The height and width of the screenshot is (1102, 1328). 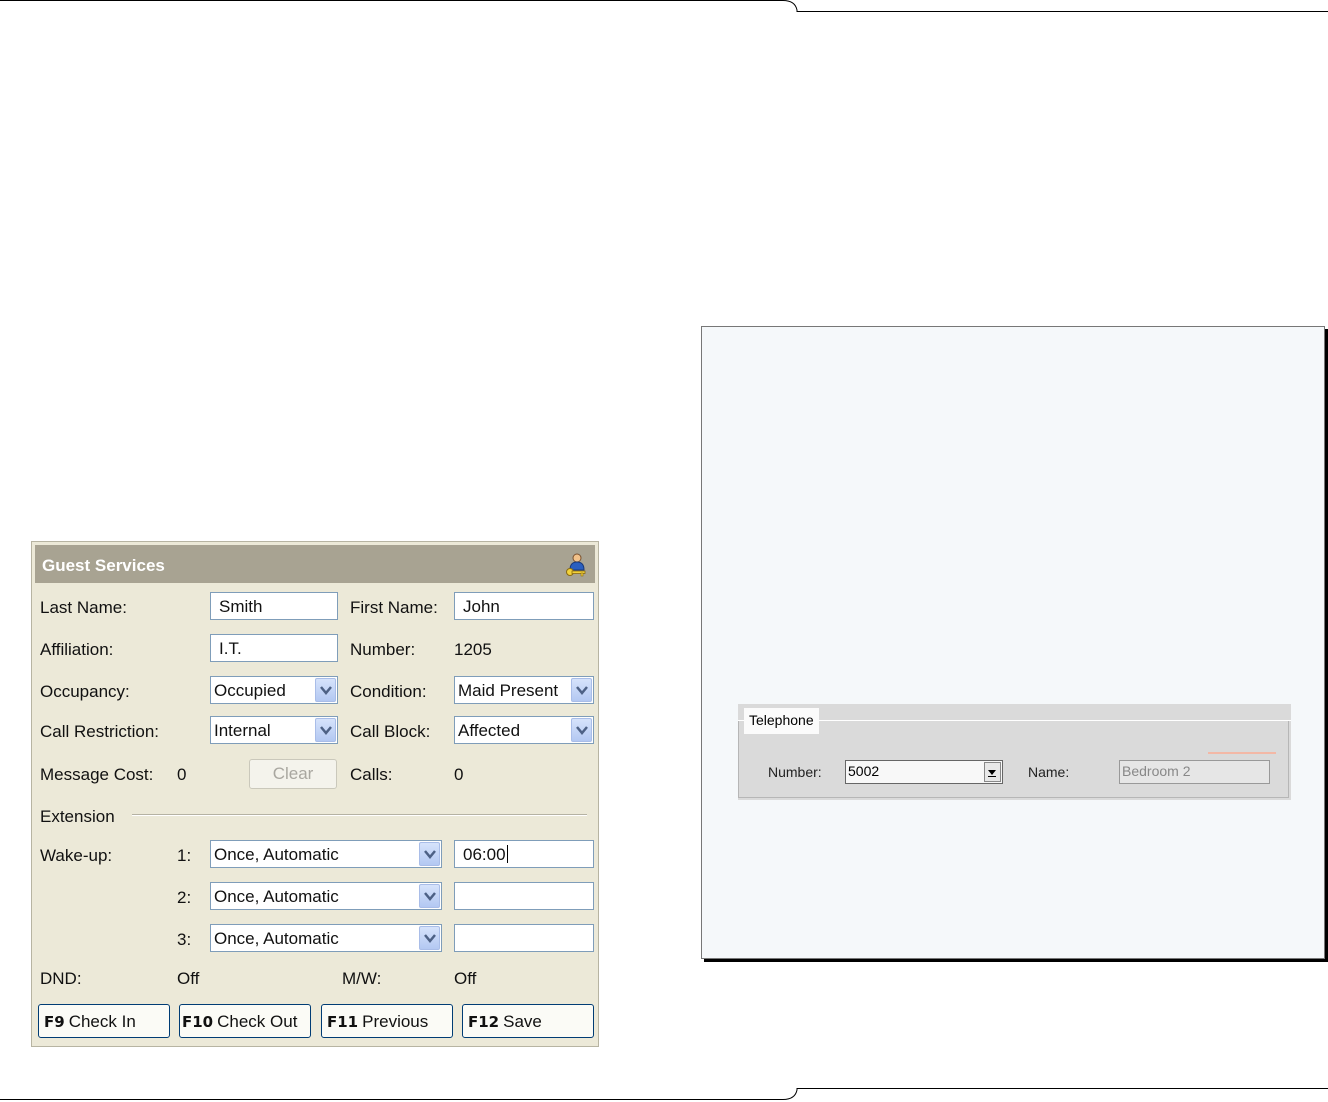 I want to click on call-restriction-select: Internal, so click(x=274, y=730).